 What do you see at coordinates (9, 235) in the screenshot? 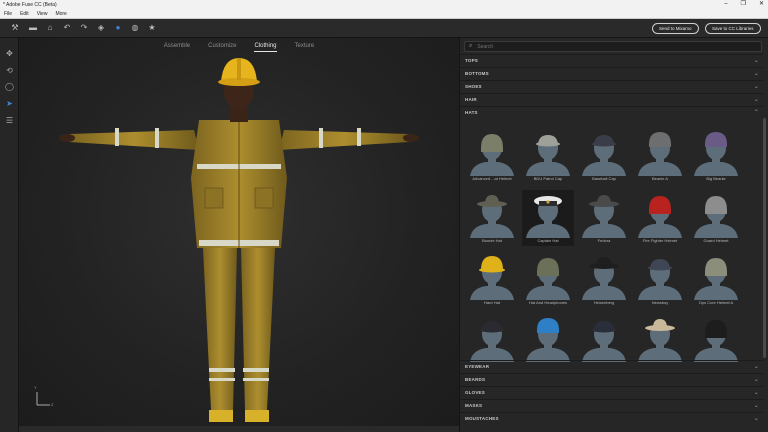
I see `left-tool-bar: ✥ ⟲ ◯ ➤ ☰` at bounding box center [9, 235].